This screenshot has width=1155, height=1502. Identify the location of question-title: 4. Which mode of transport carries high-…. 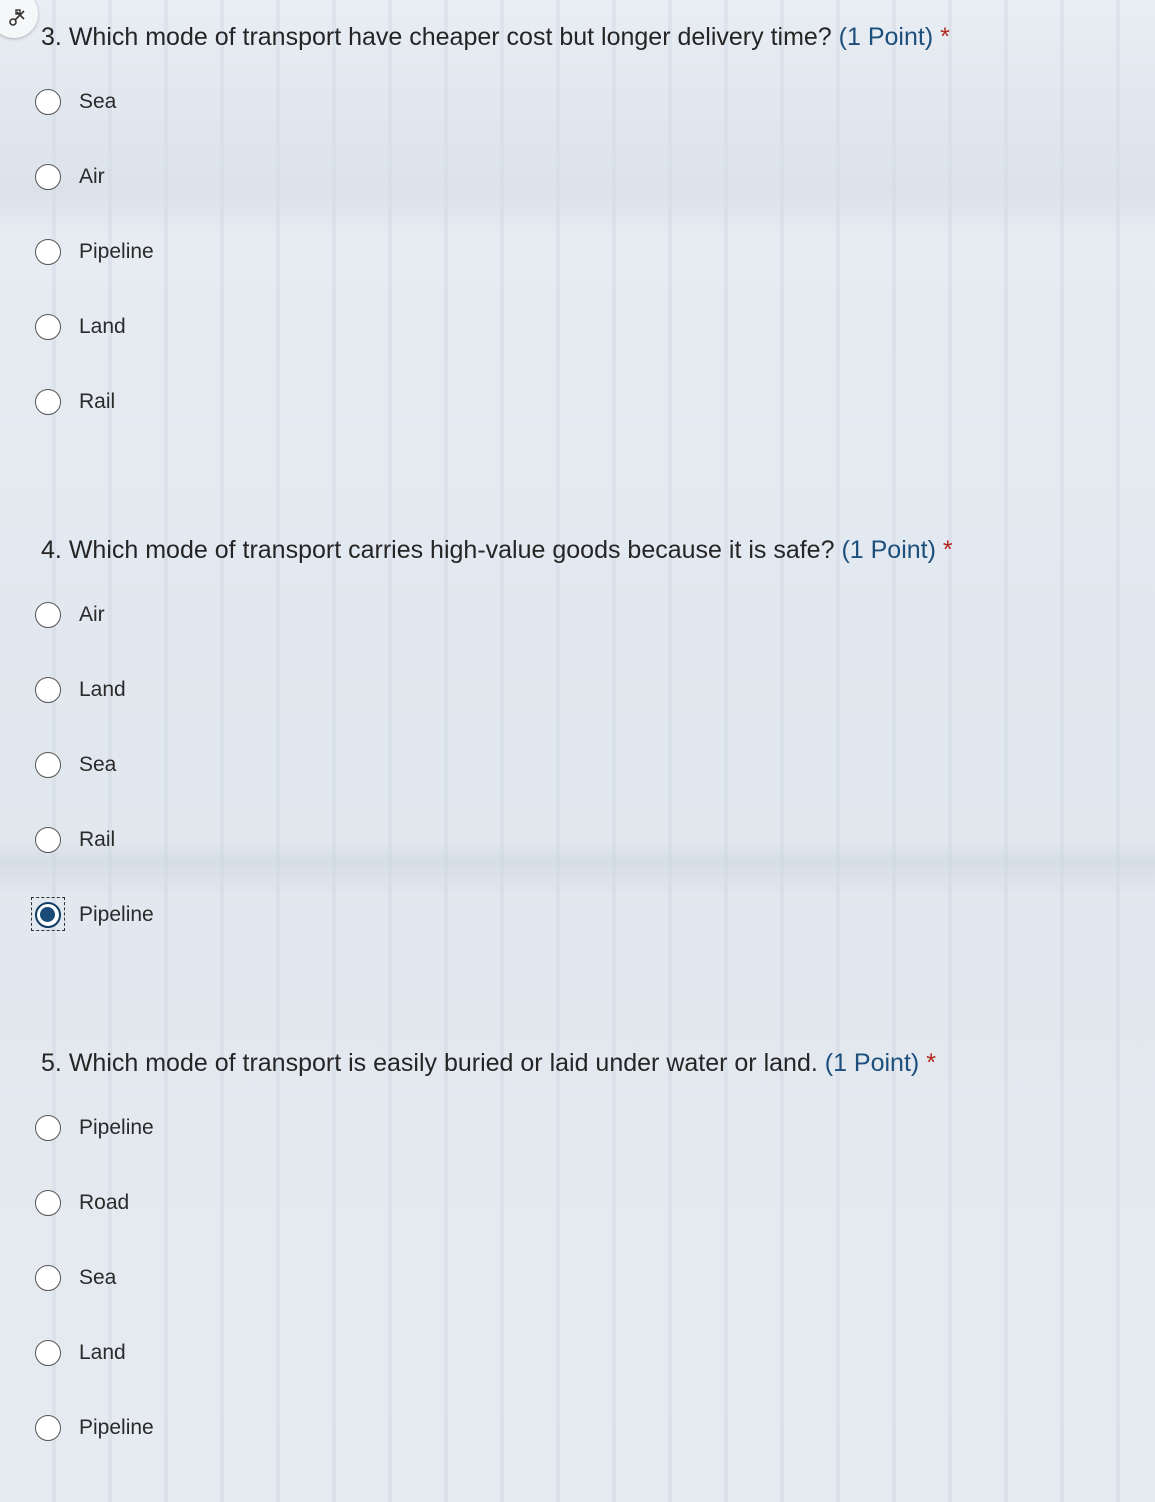
(497, 550).